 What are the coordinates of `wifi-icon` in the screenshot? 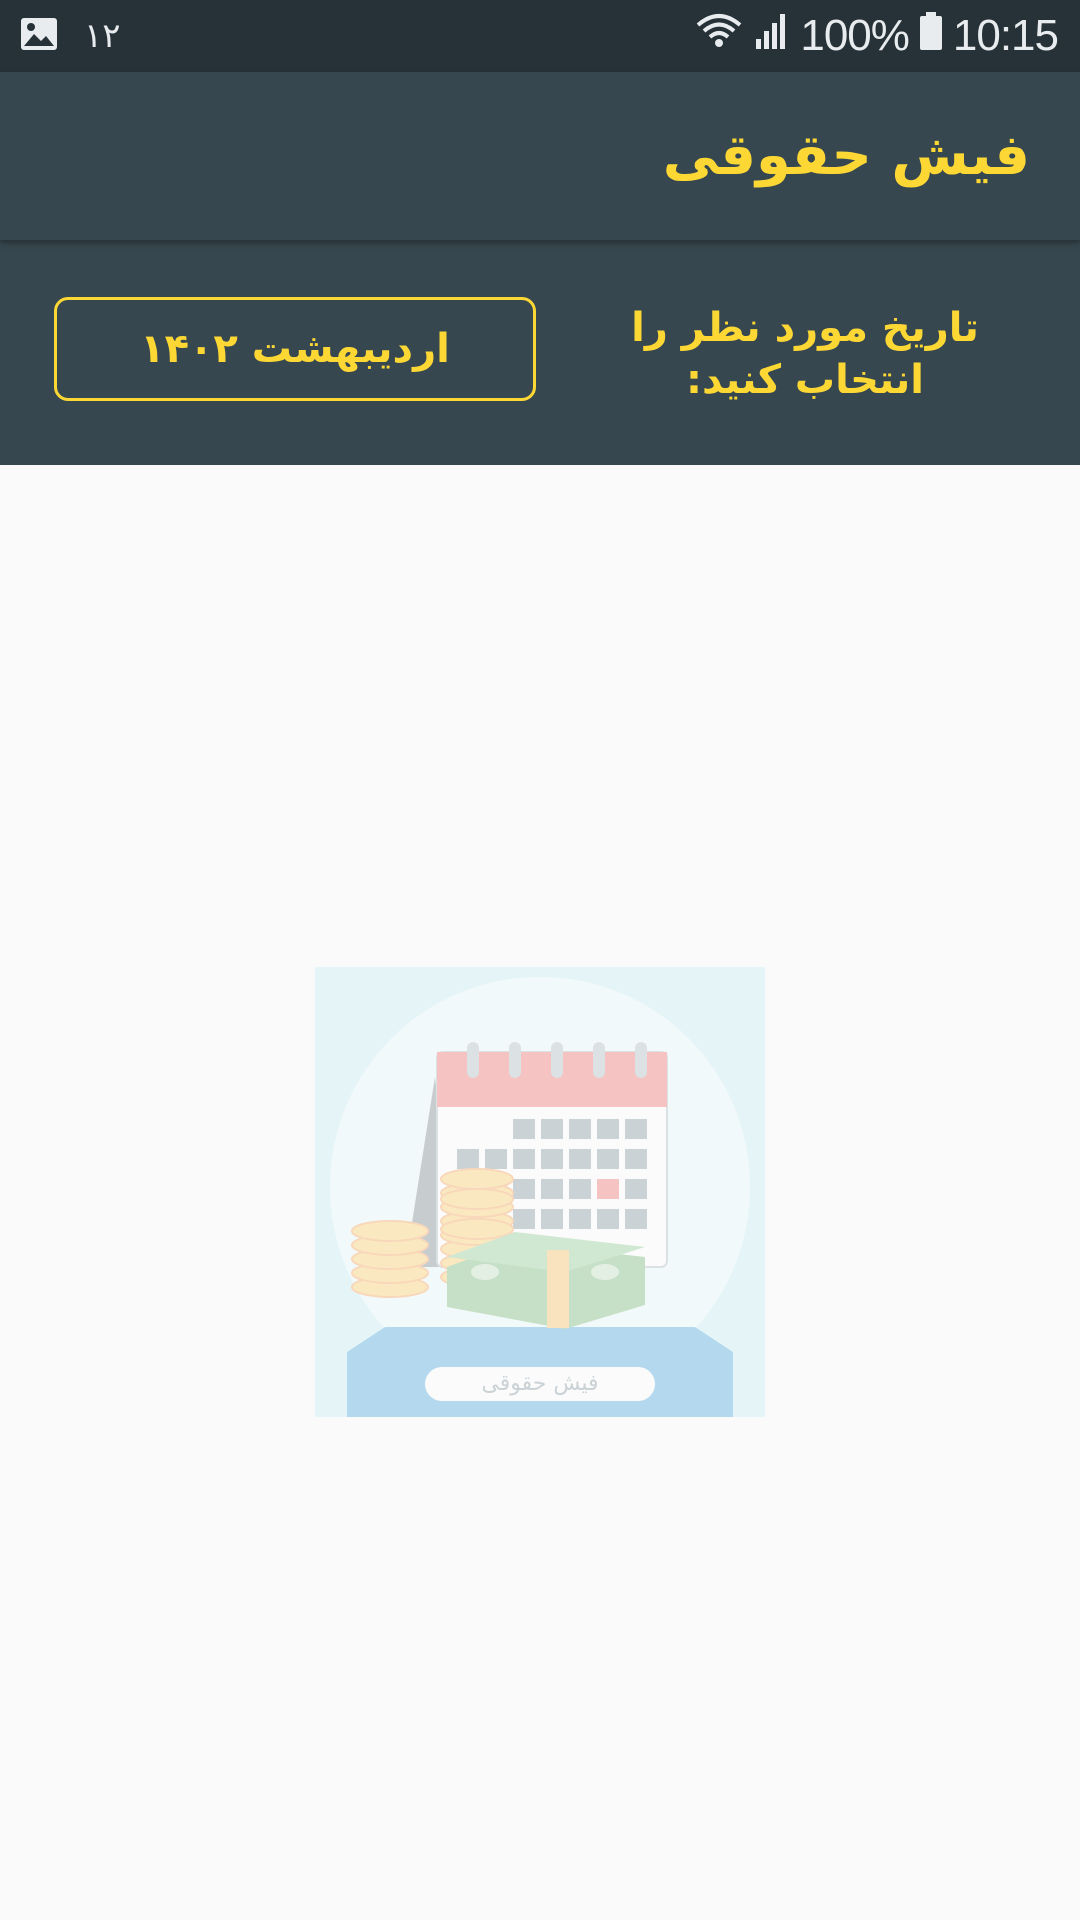 It's located at (719, 36).